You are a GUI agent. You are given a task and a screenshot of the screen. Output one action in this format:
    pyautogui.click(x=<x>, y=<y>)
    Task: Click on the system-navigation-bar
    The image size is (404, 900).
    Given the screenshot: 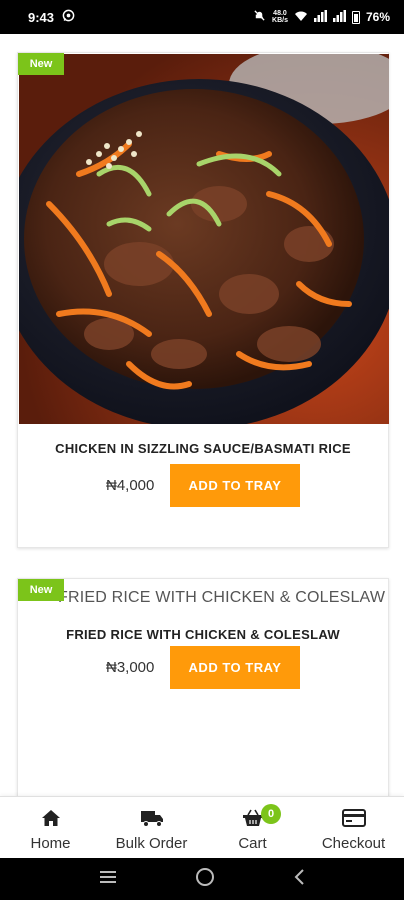 What is the action you would take?
    pyautogui.click(x=202, y=879)
    